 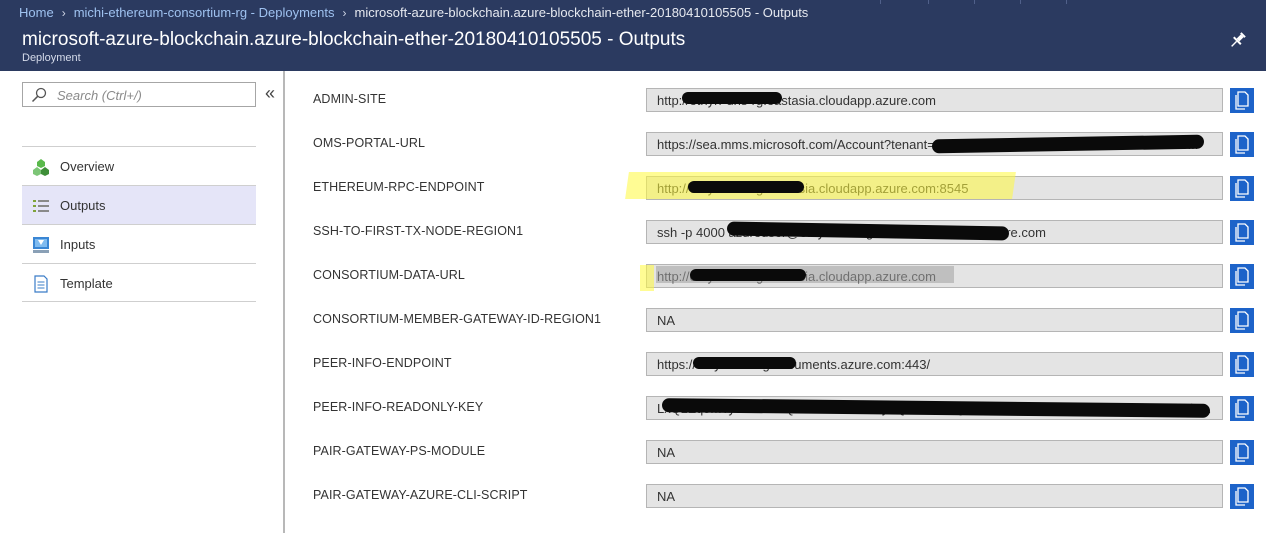 I want to click on menu-item-label: Outputs, so click(x=83, y=205).